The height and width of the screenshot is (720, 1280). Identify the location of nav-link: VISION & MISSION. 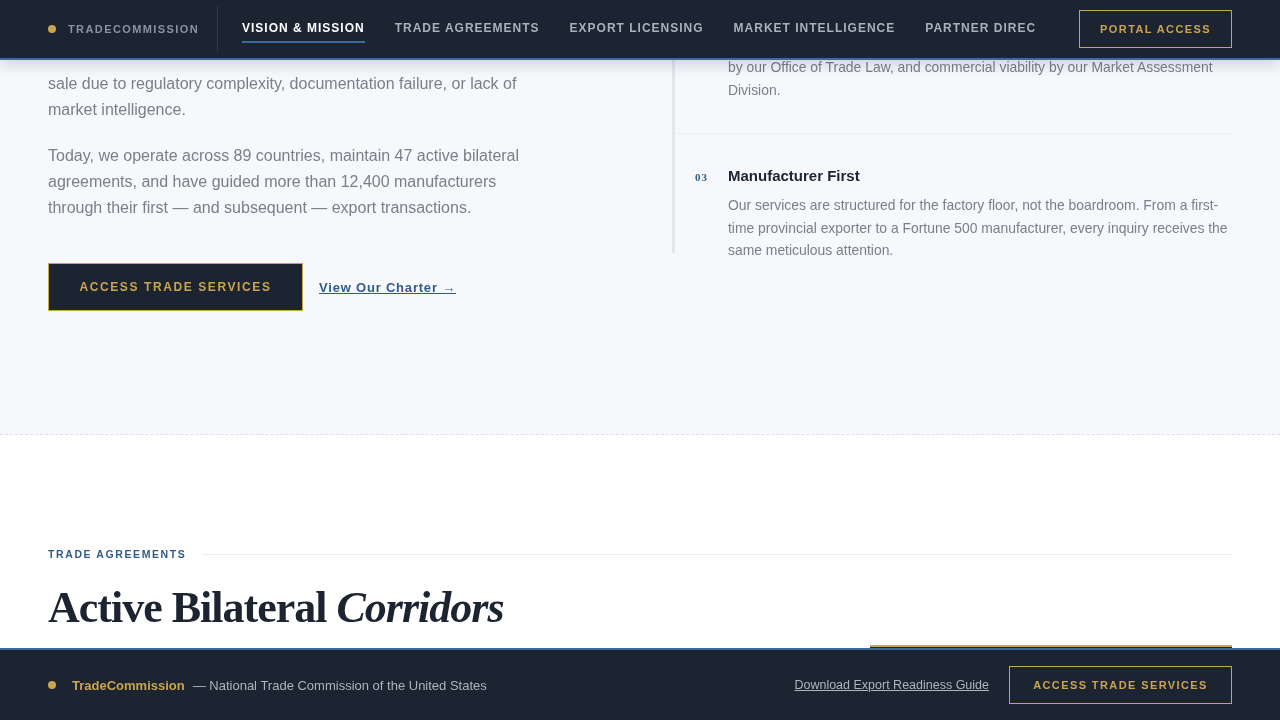
(303, 29).